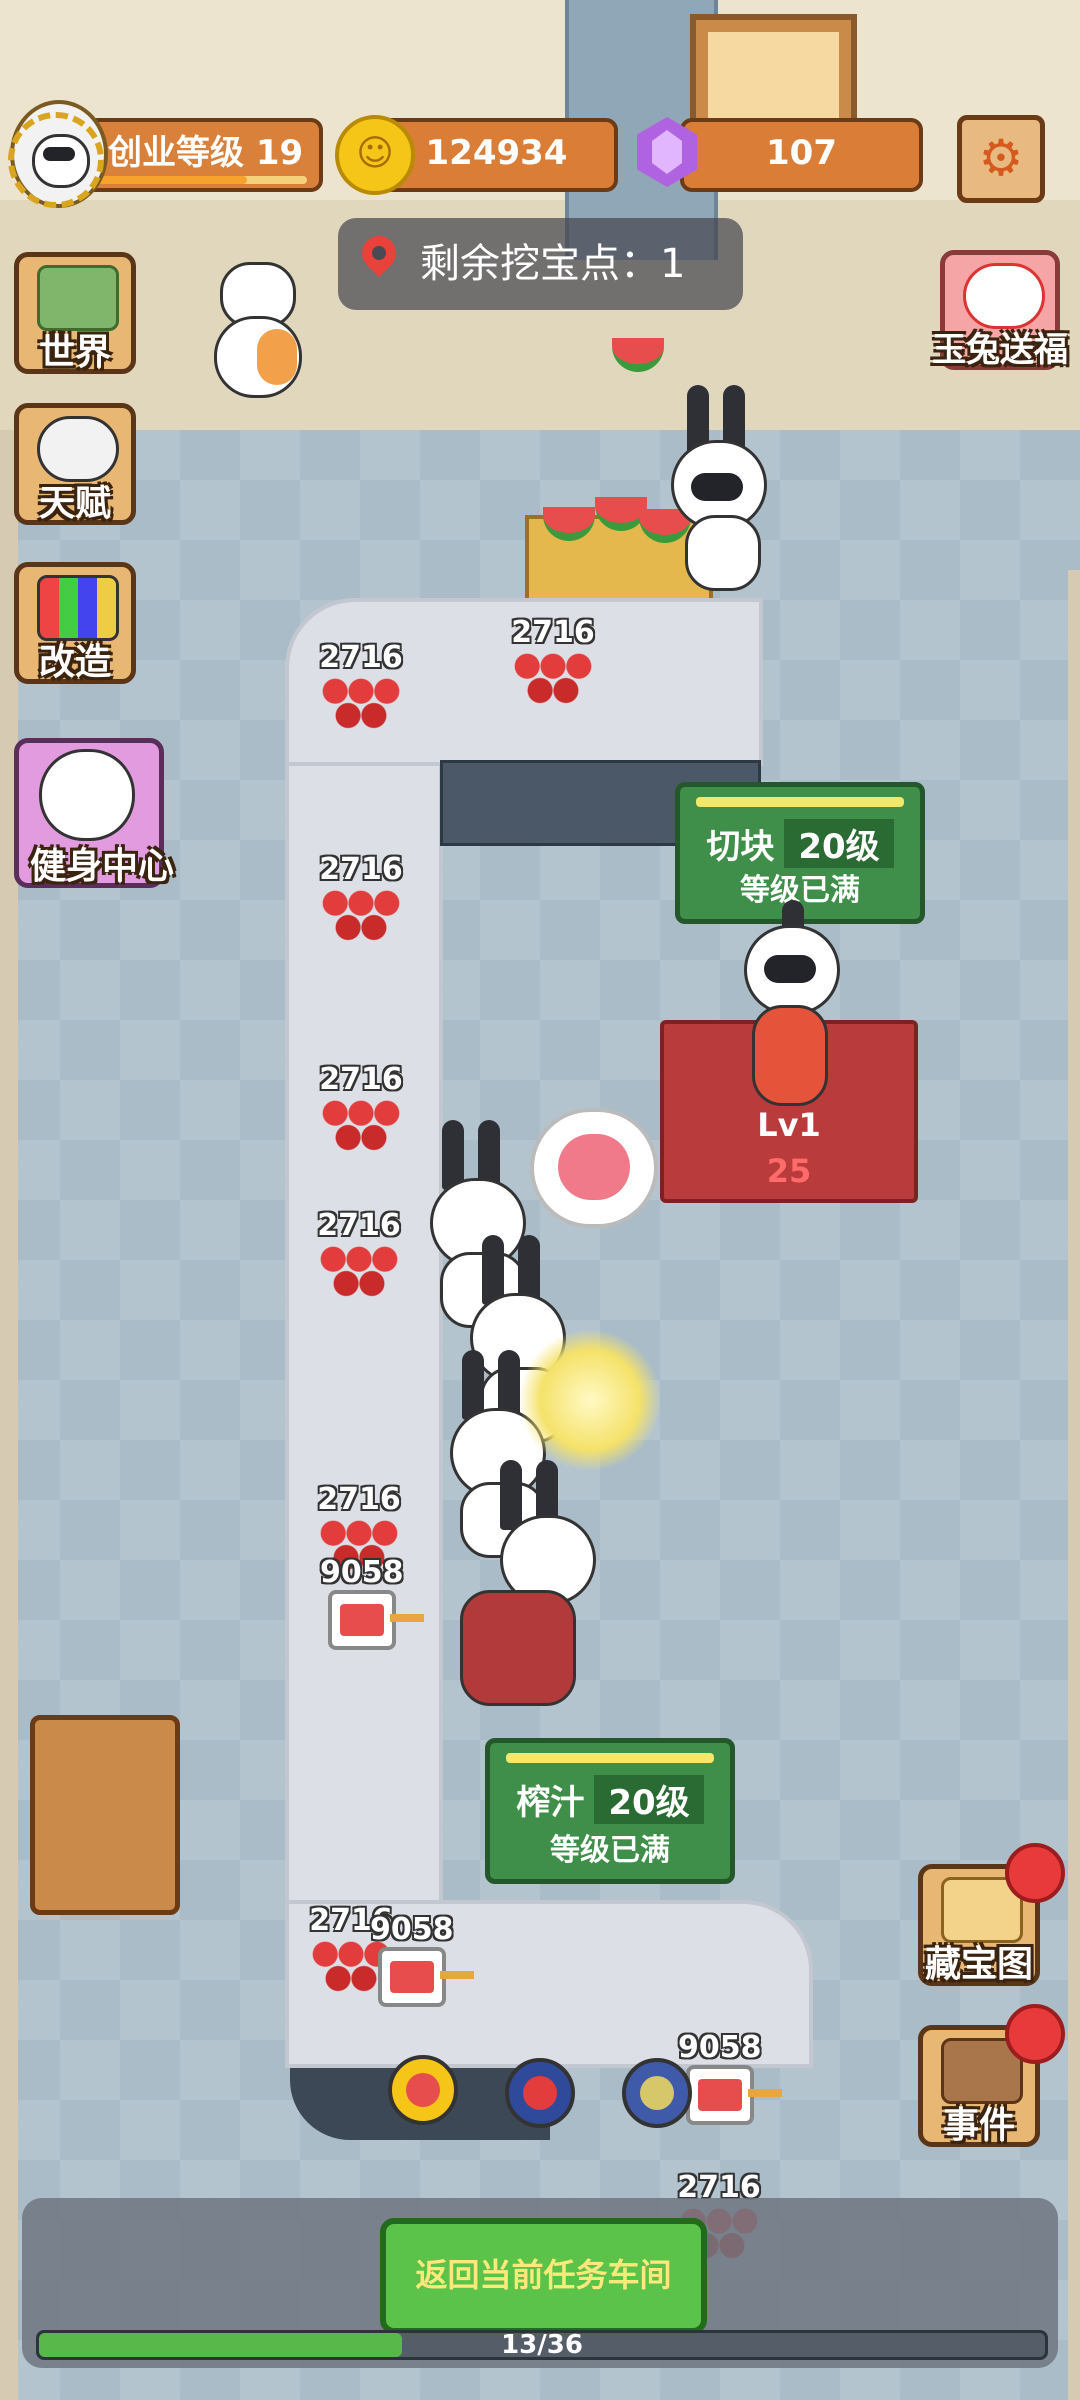 This screenshot has height=2400, width=1080. Describe the element at coordinates (991, 2075) in the screenshot. I see `events-button: 事件` at that location.